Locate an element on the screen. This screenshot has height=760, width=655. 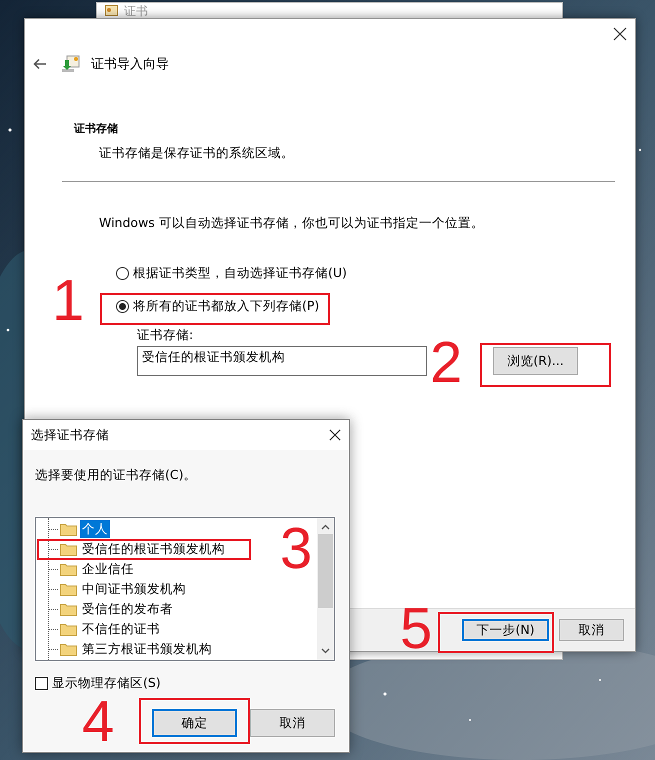
checkbox-label: 显示物理存储区(S) is located at coordinates (106, 683).